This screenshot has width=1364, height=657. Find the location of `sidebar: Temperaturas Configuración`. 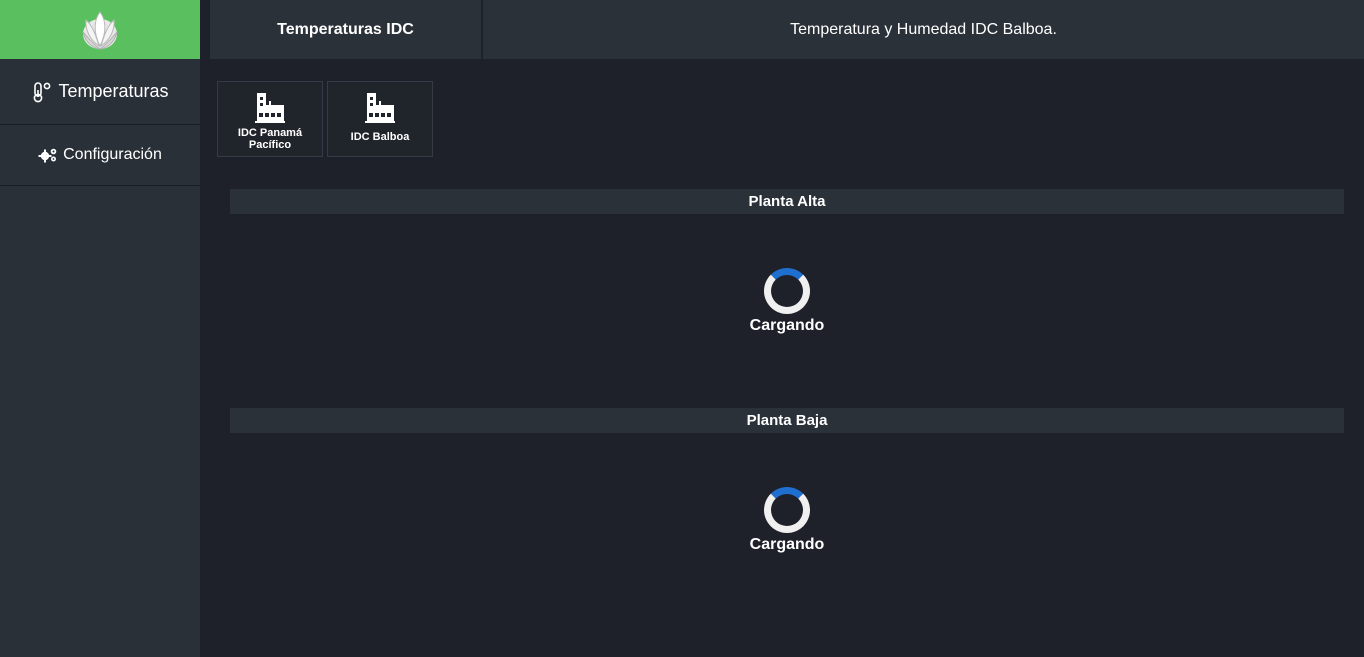

sidebar: Temperaturas Configuración is located at coordinates (100, 328).